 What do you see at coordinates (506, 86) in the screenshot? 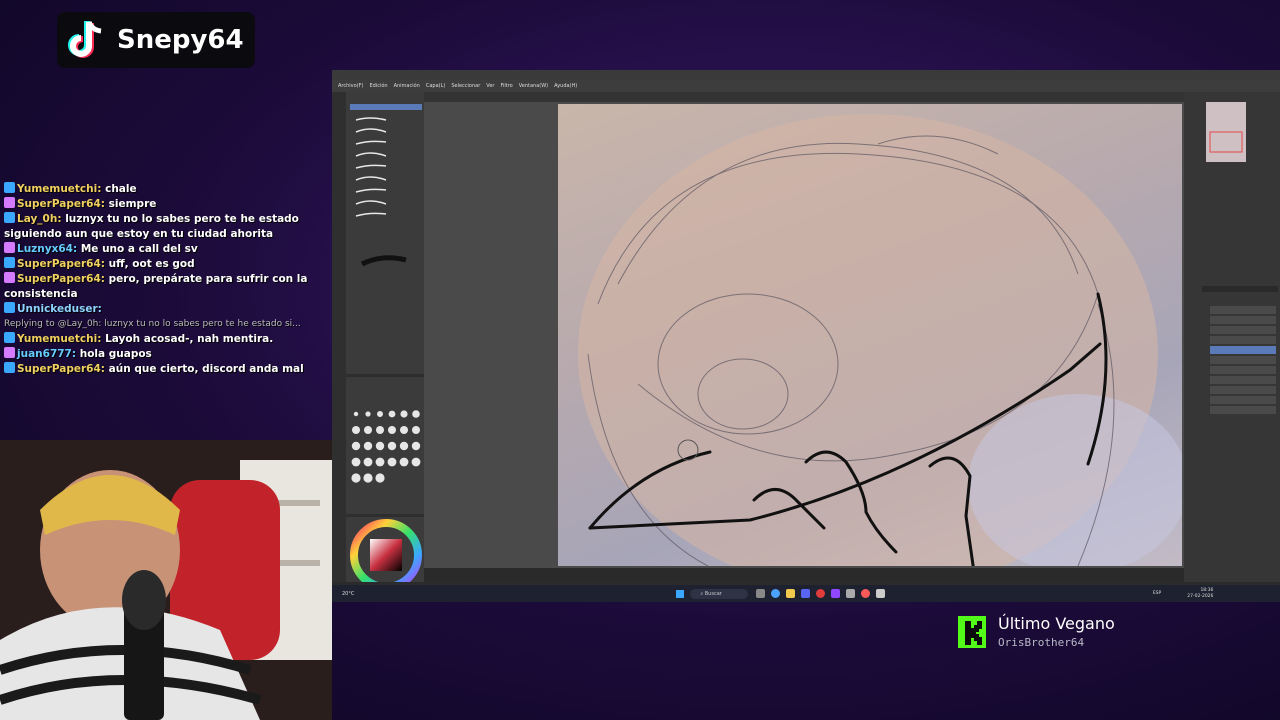
I see `menu-item: Filtro` at bounding box center [506, 86].